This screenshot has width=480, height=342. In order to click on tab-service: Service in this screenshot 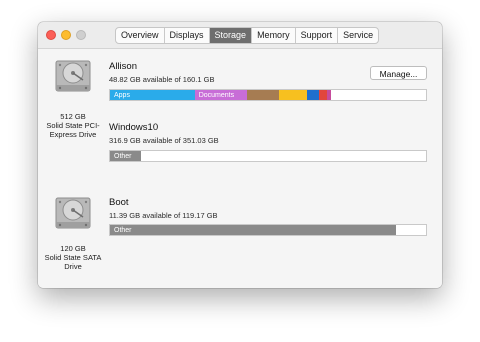, I will do `click(358, 35)`.